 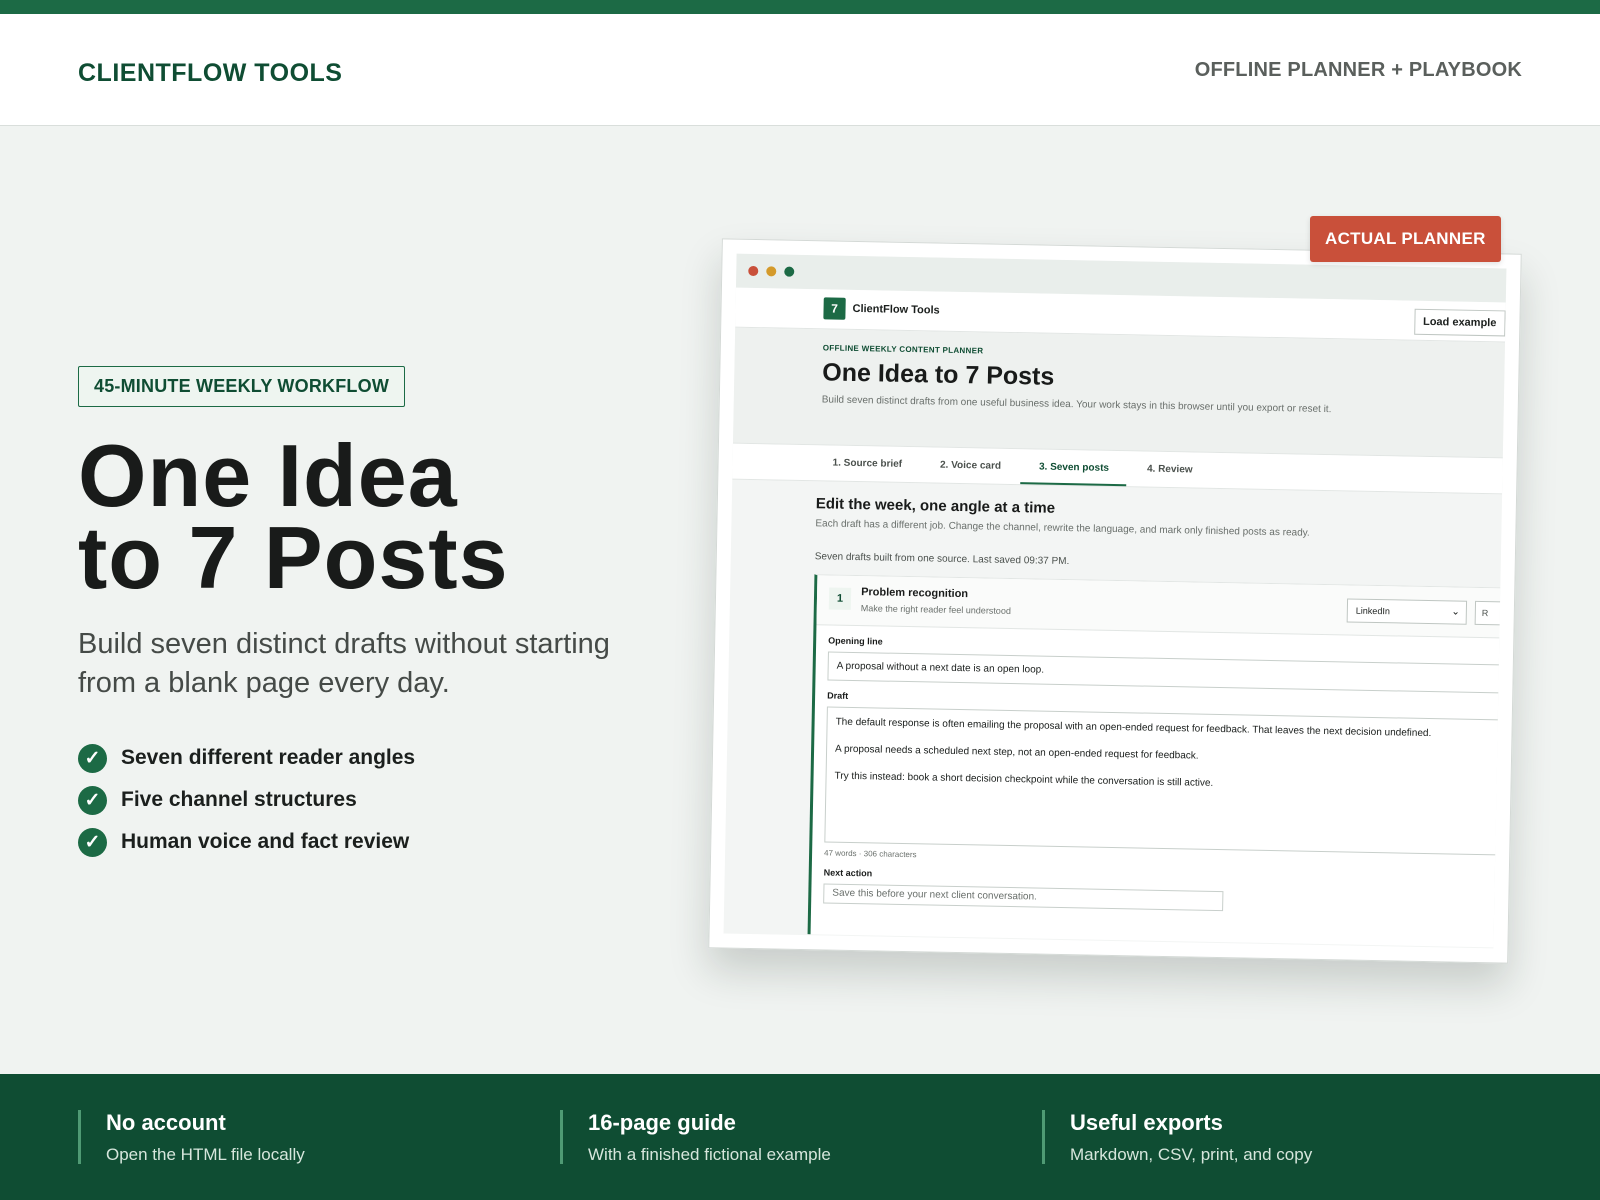 What do you see at coordinates (800, 7) in the screenshot?
I see `top-accent-bar` at bounding box center [800, 7].